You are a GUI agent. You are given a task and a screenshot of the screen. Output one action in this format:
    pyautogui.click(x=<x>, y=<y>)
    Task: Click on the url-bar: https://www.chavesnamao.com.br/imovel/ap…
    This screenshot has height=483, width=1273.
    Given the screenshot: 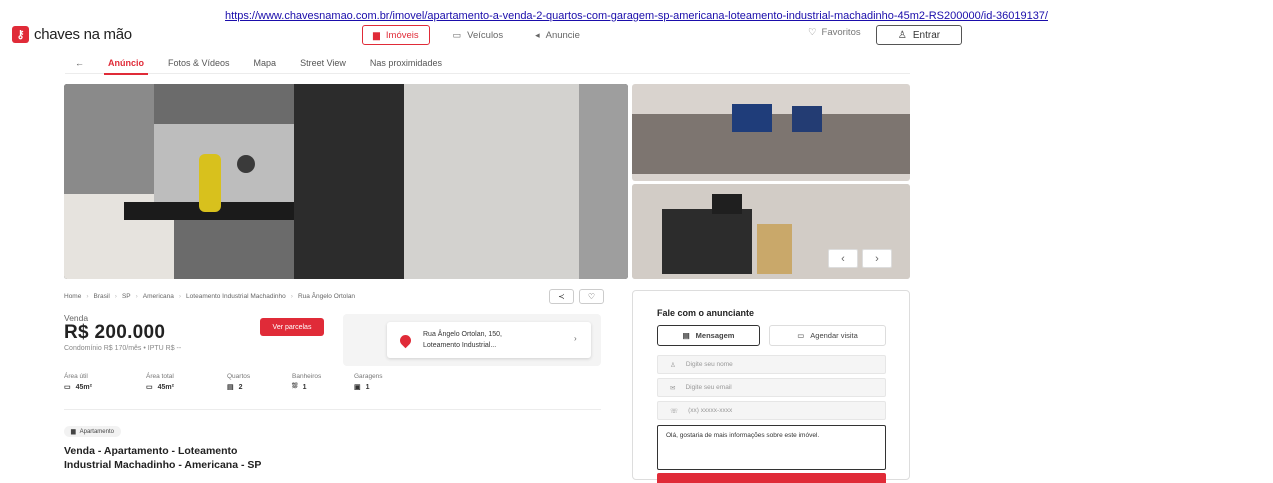 What is the action you would take?
    pyautogui.click(x=636, y=11)
    